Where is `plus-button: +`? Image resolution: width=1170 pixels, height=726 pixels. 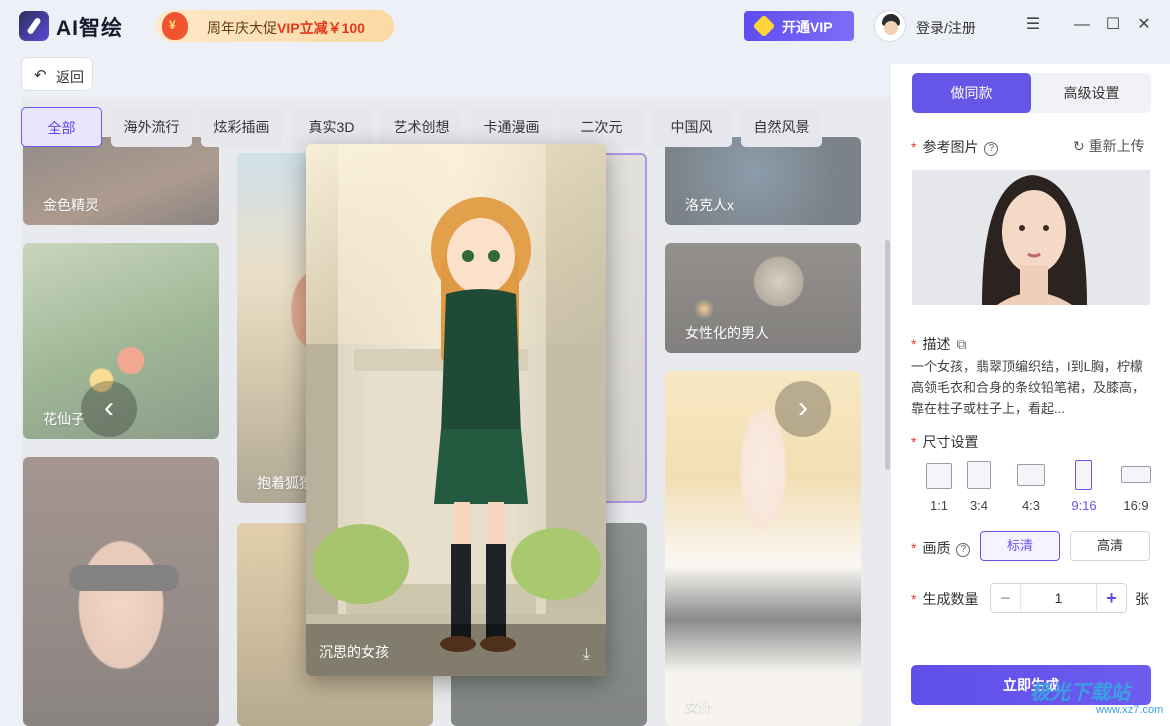
plus-button: + is located at coordinates (1111, 598).